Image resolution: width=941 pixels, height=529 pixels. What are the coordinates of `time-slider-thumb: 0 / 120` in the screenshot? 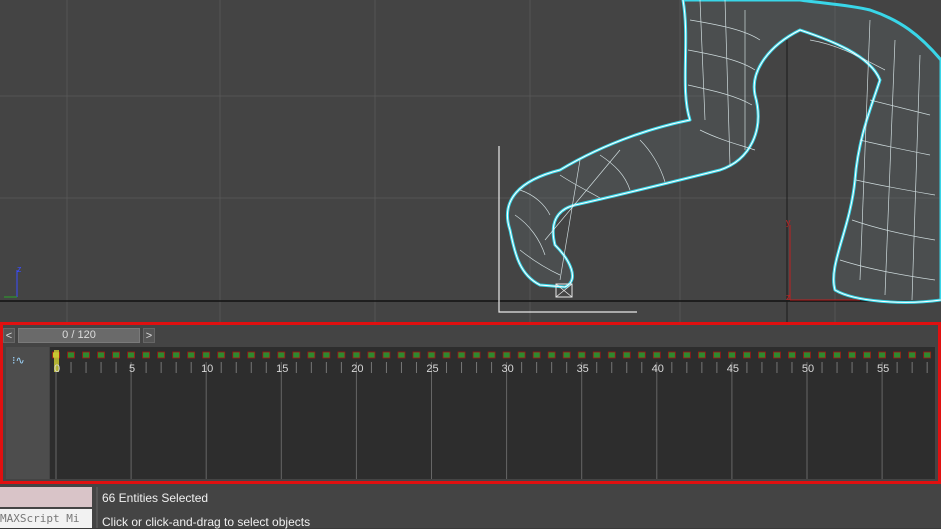 It's located at (79, 335).